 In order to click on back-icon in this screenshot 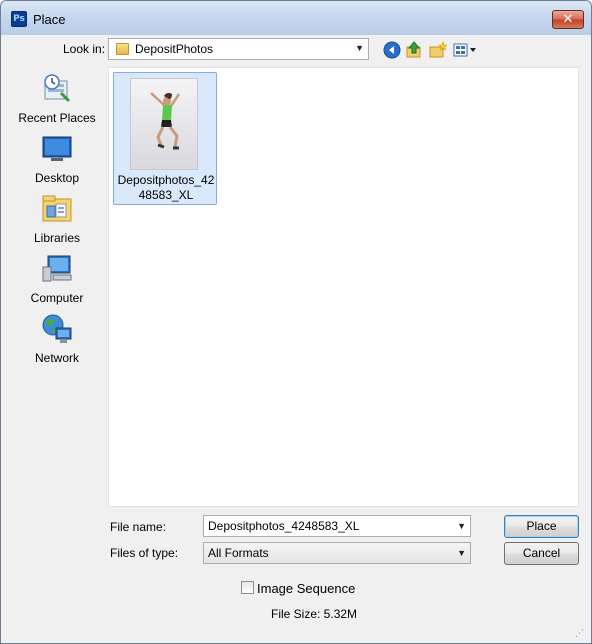, I will do `click(392, 50)`.